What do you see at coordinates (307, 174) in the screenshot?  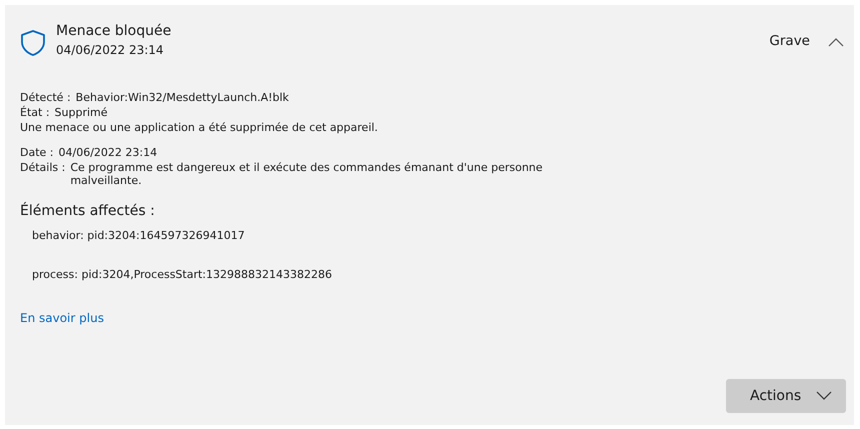 I see `field-value: Ce programme est dangereux et il exécute des commandes émanant d'une personne malveillante.` at bounding box center [307, 174].